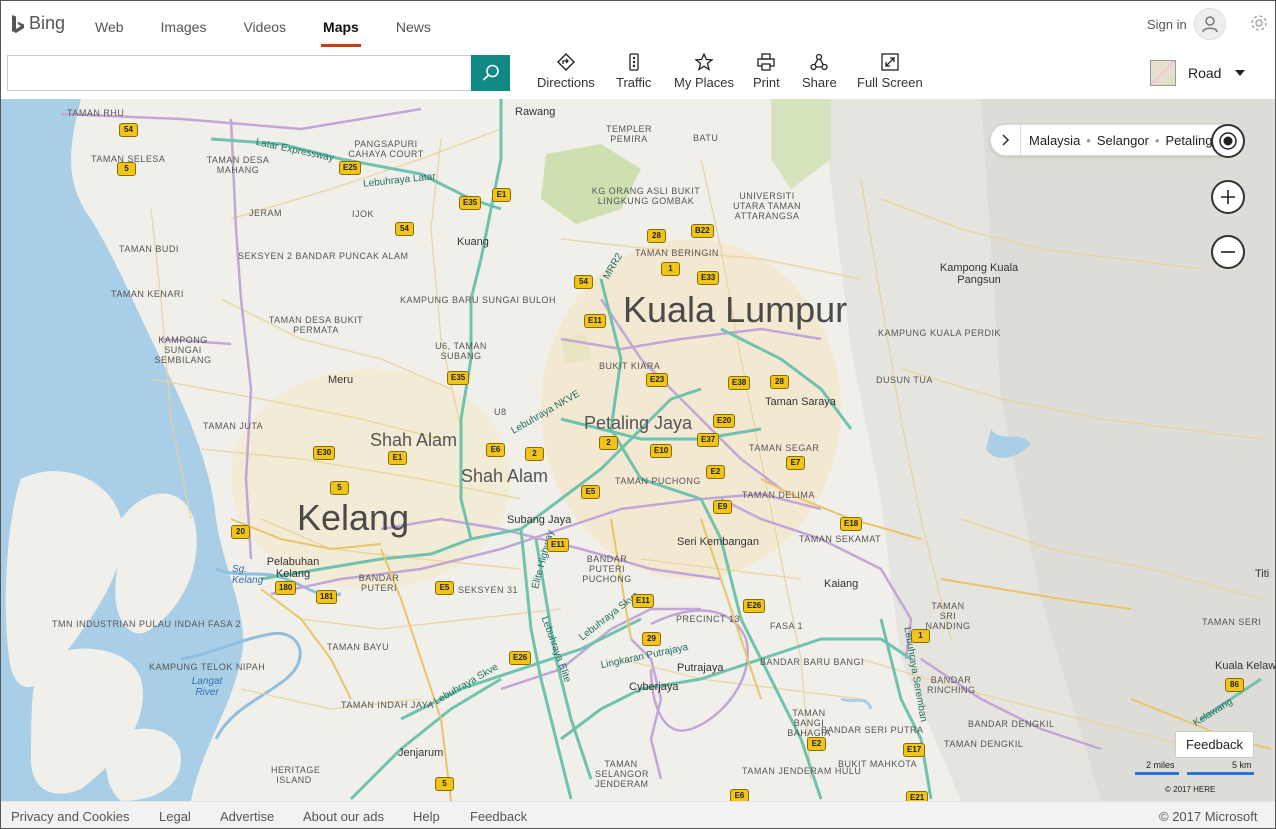 This screenshot has width=1276, height=829. What do you see at coordinates (147, 624) in the screenshot?
I see `label-tmn-industrian: TMN INDUSTRIAN PULAU INDAH FASA 2` at bounding box center [147, 624].